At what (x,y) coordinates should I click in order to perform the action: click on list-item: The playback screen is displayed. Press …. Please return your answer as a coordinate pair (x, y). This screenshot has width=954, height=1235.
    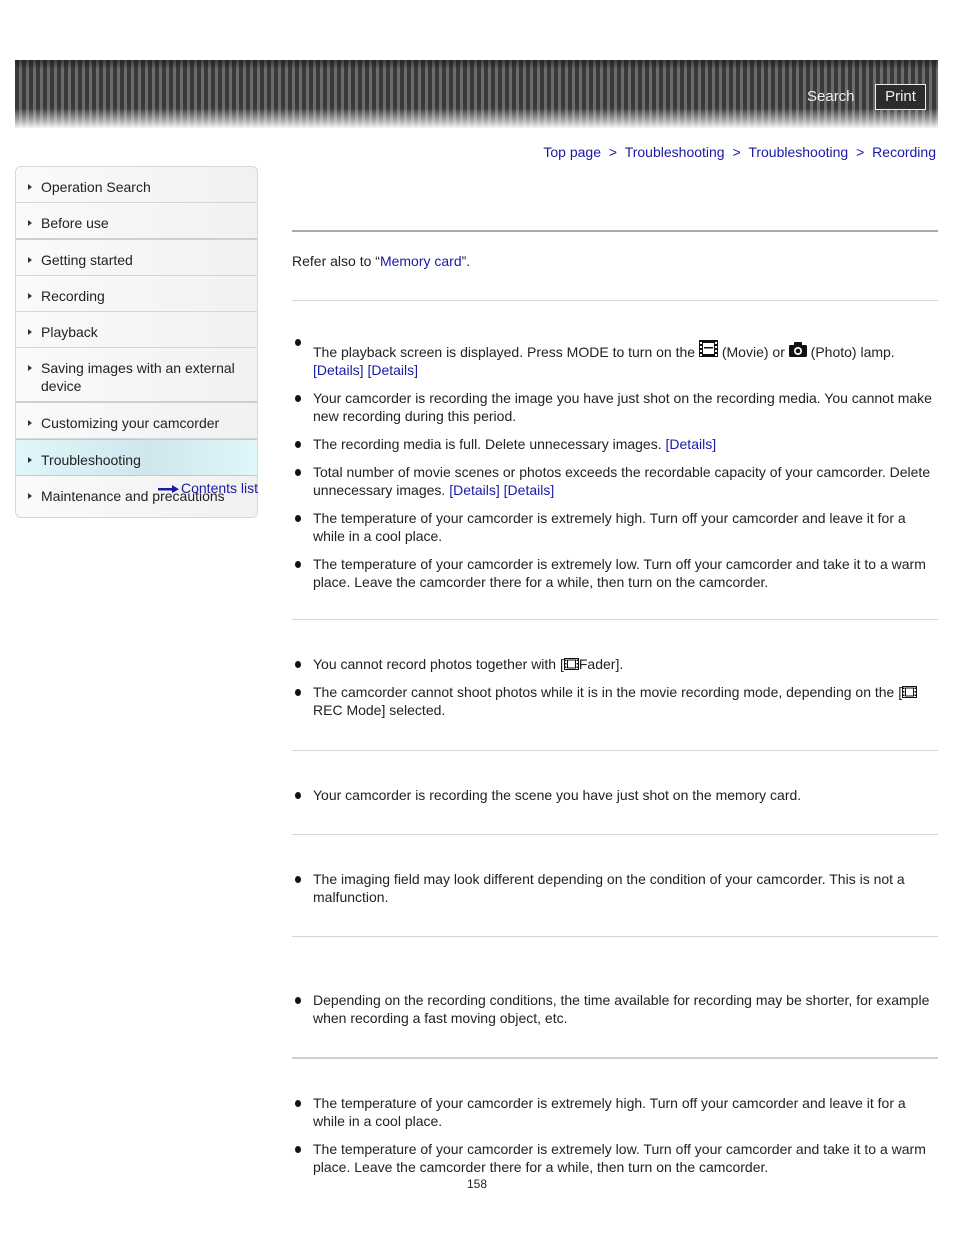
    Looking at the image, I should click on (615, 358).